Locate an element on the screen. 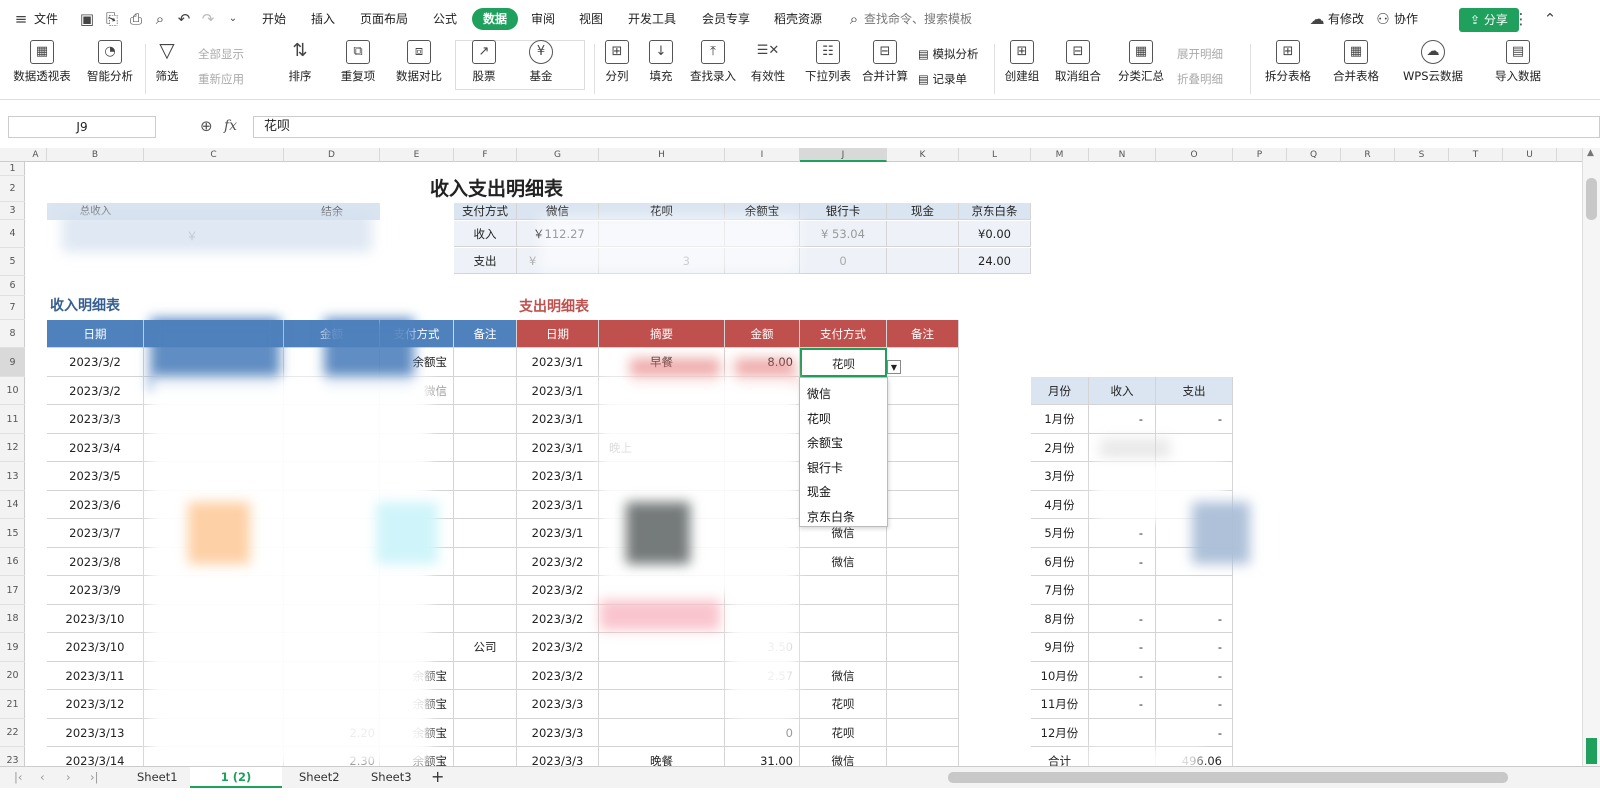 This screenshot has width=1600, height=803. row-header-cell: 21 is located at coordinates (12, 704).